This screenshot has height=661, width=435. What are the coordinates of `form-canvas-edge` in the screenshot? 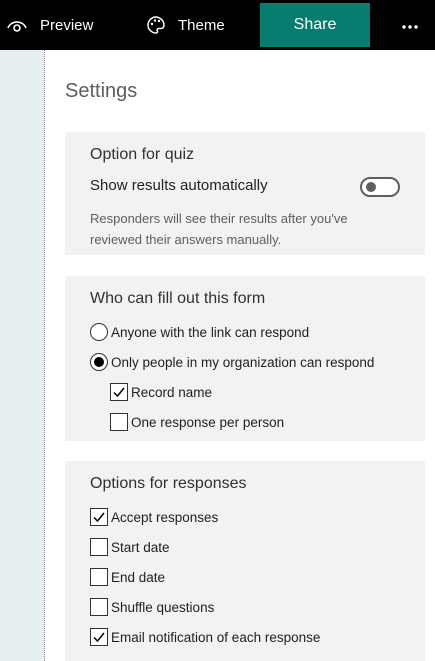 It's located at (22, 355).